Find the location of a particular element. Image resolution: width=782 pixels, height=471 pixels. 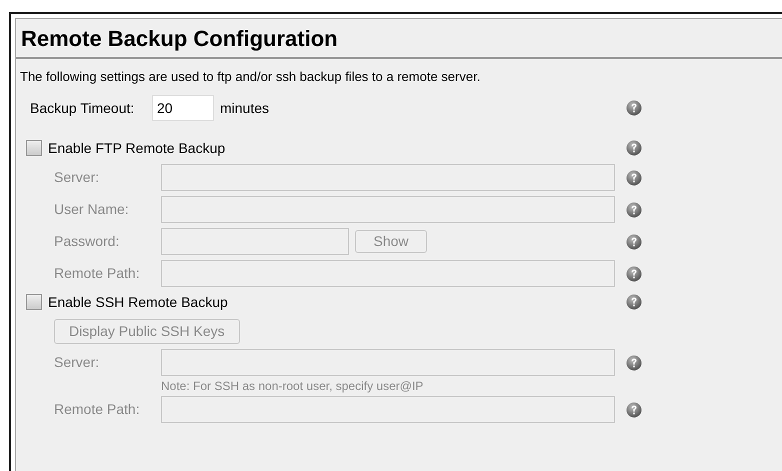

enable-checkbox: Enable SSH Remote Backup is located at coordinates (127, 302).